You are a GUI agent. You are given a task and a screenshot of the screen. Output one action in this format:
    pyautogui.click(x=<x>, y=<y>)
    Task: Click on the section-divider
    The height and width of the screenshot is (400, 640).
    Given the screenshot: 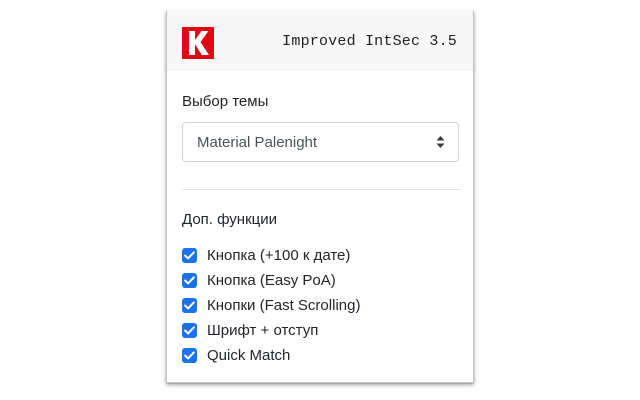 What is the action you would take?
    pyautogui.click(x=321, y=189)
    